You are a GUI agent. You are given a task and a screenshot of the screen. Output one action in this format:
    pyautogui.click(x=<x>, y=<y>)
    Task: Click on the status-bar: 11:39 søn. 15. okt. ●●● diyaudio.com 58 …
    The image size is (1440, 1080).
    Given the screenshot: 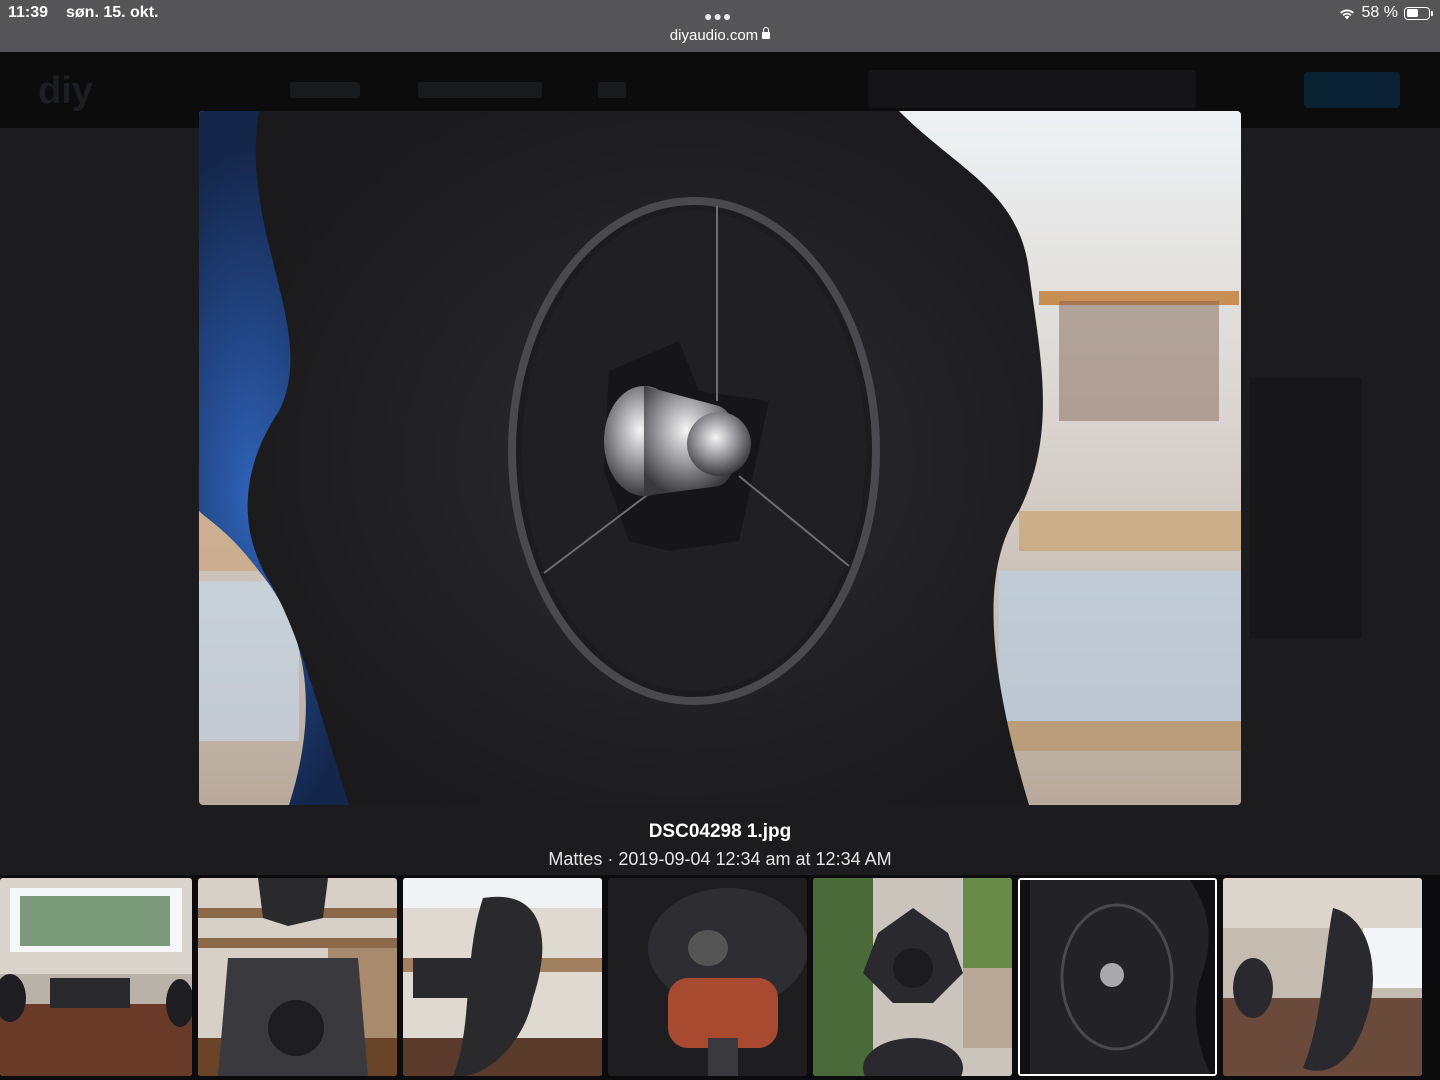 What is the action you would take?
    pyautogui.click(x=720, y=26)
    